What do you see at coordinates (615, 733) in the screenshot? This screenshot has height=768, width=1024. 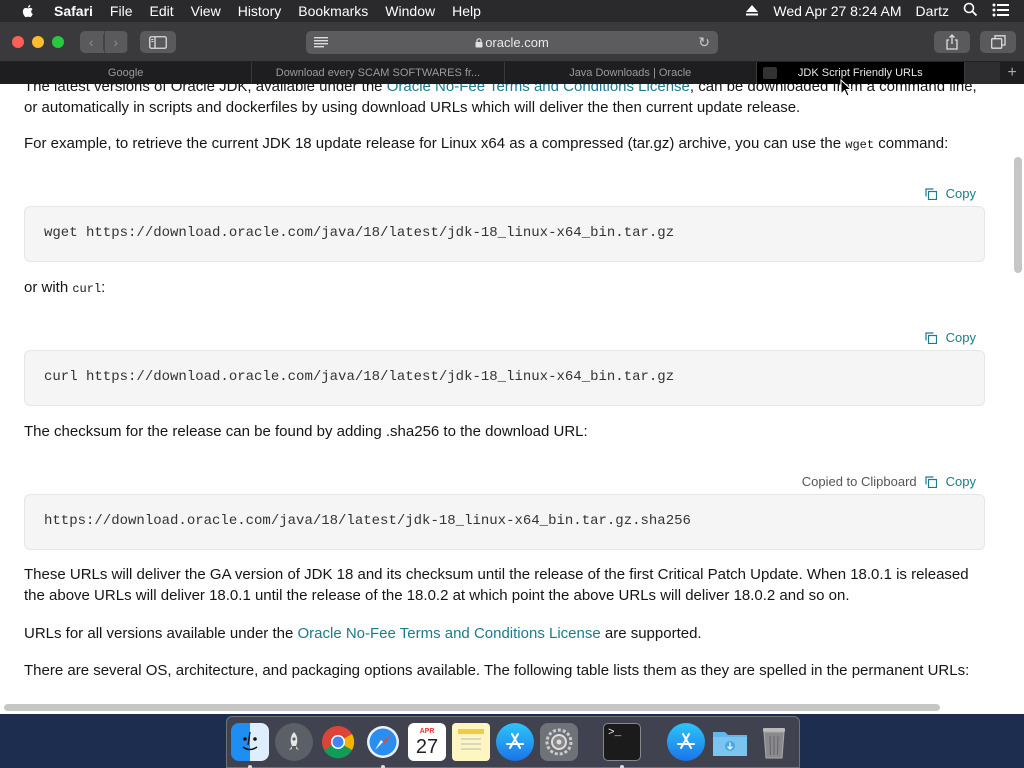 I see `terminal-prompt-icon: >_` at bounding box center [615, 733].